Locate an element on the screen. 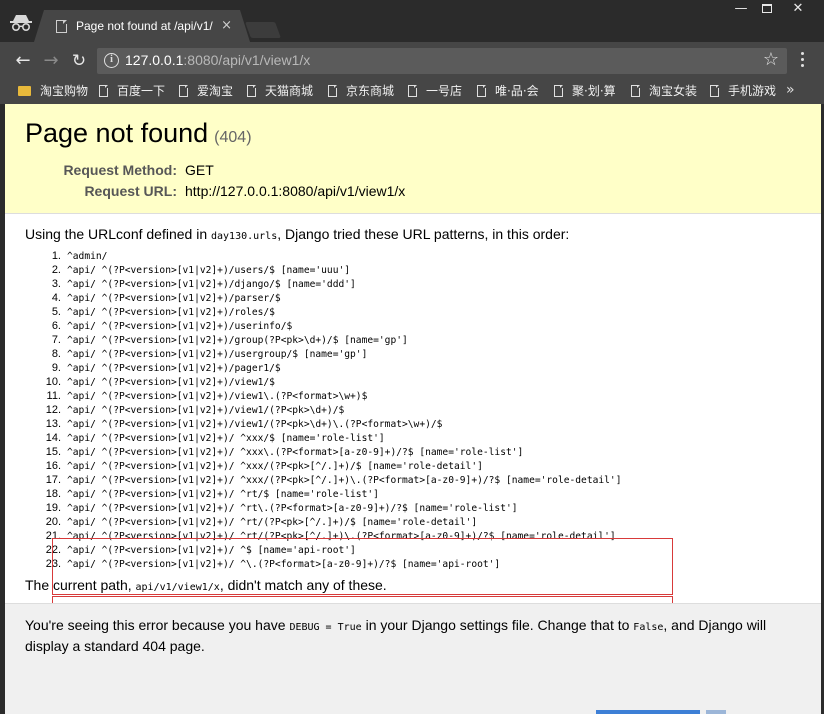 The width and height of the screenshot is (824, 714). pattern-number: 17. is located at coordinates (53, 480).